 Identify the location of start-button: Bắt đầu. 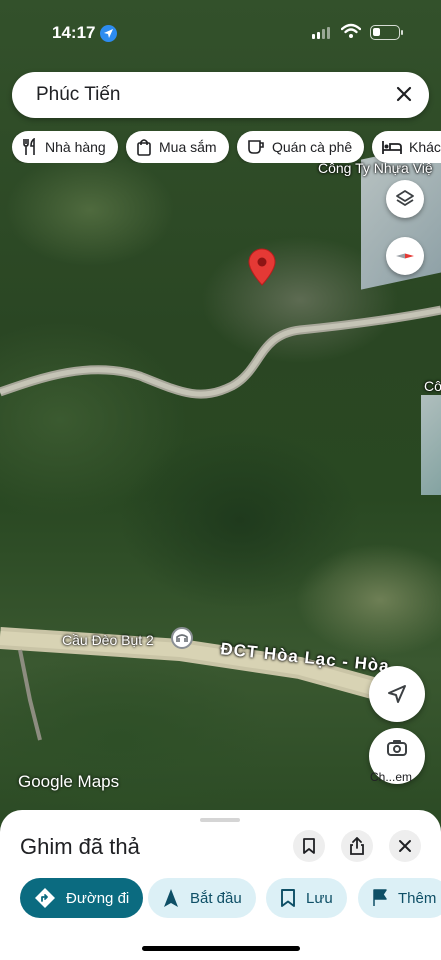
(202, 898).